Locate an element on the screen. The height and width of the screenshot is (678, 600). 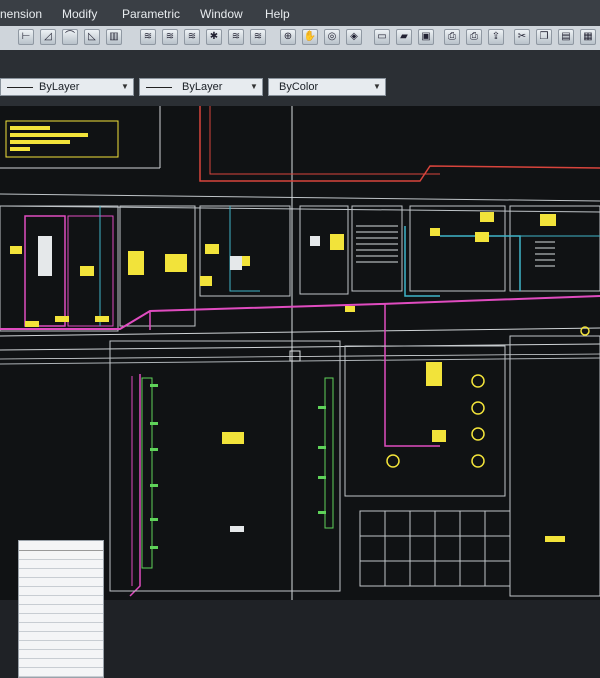
linetype-dropdown: ByLayer ▼ is located at coordinates (201, 87).